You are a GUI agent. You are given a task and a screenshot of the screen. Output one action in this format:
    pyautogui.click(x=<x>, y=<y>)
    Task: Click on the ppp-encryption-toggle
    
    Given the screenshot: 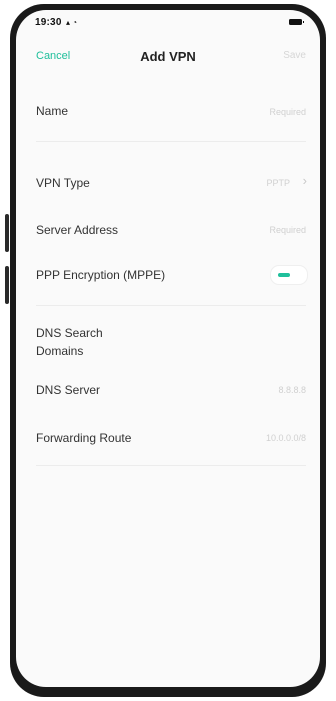 What is the action you would take?
    pyautogui.click(x=289, y=275)
    